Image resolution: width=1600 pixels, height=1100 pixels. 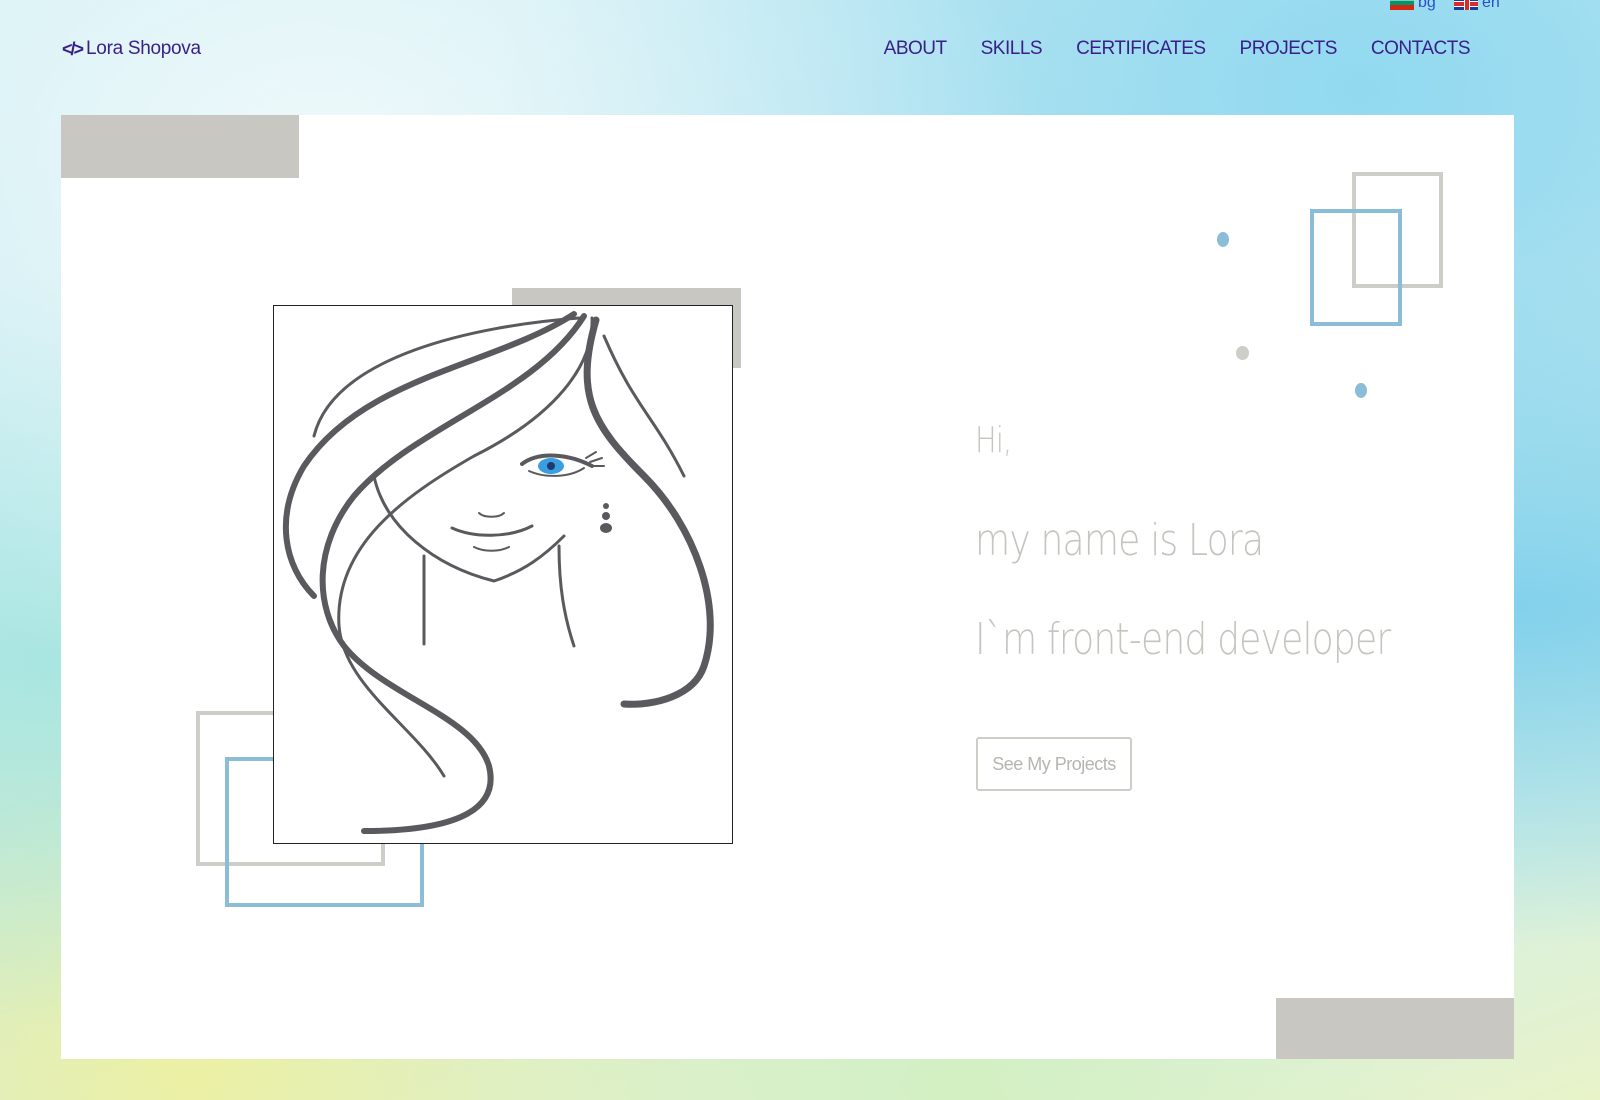 What do you see at coordinates (143, 48) in the screenshot?
I see `logo-text: Lora Shopova` at bounding box center [143, 48].